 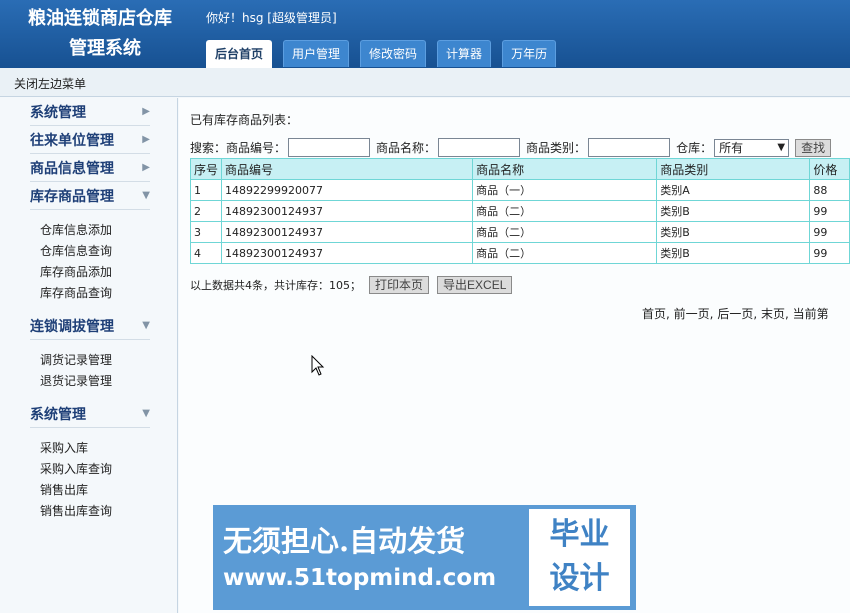 What do you see at coordinates (316, 53) in the screenshot?
I see `tab-user-management: 用户管理` at bounding box center [316, 53].